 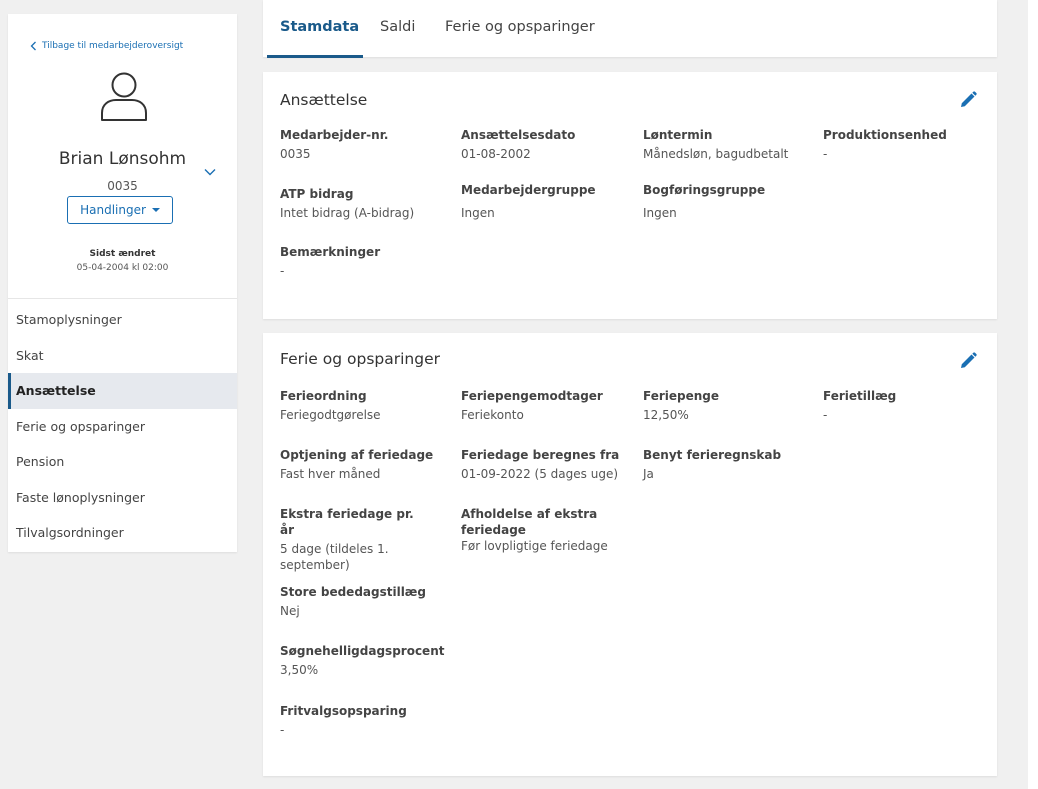 What do you see at coordinates (124, 96) in the screenshot?
I see `user-icon` at bounding box center [124, 96].